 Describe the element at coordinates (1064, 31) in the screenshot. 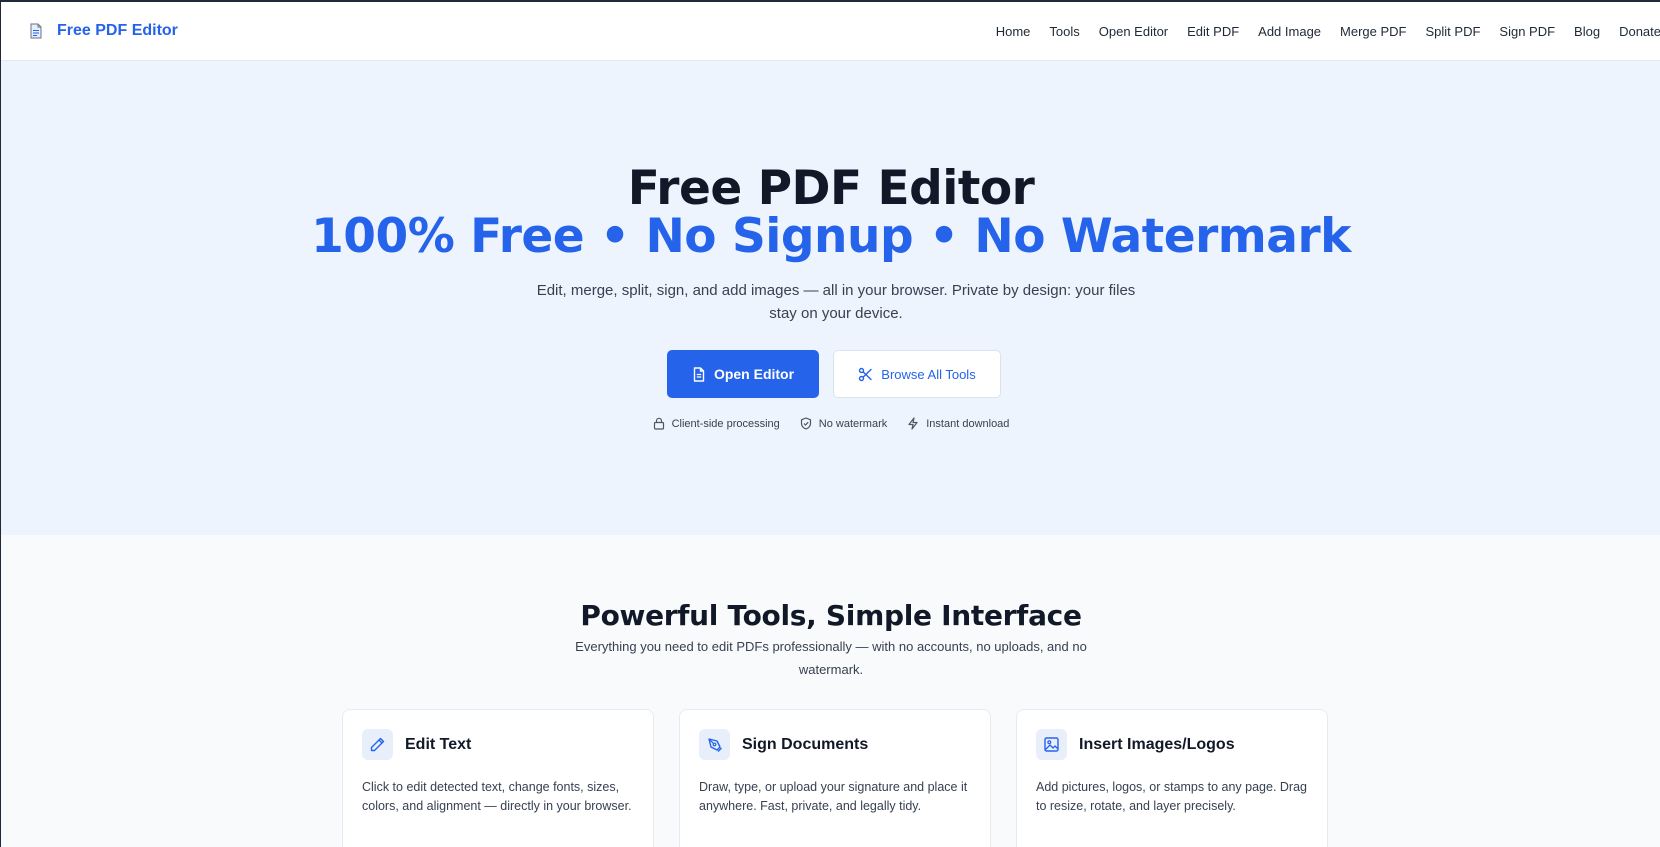

I see `nav-tools: Tools` at that location.